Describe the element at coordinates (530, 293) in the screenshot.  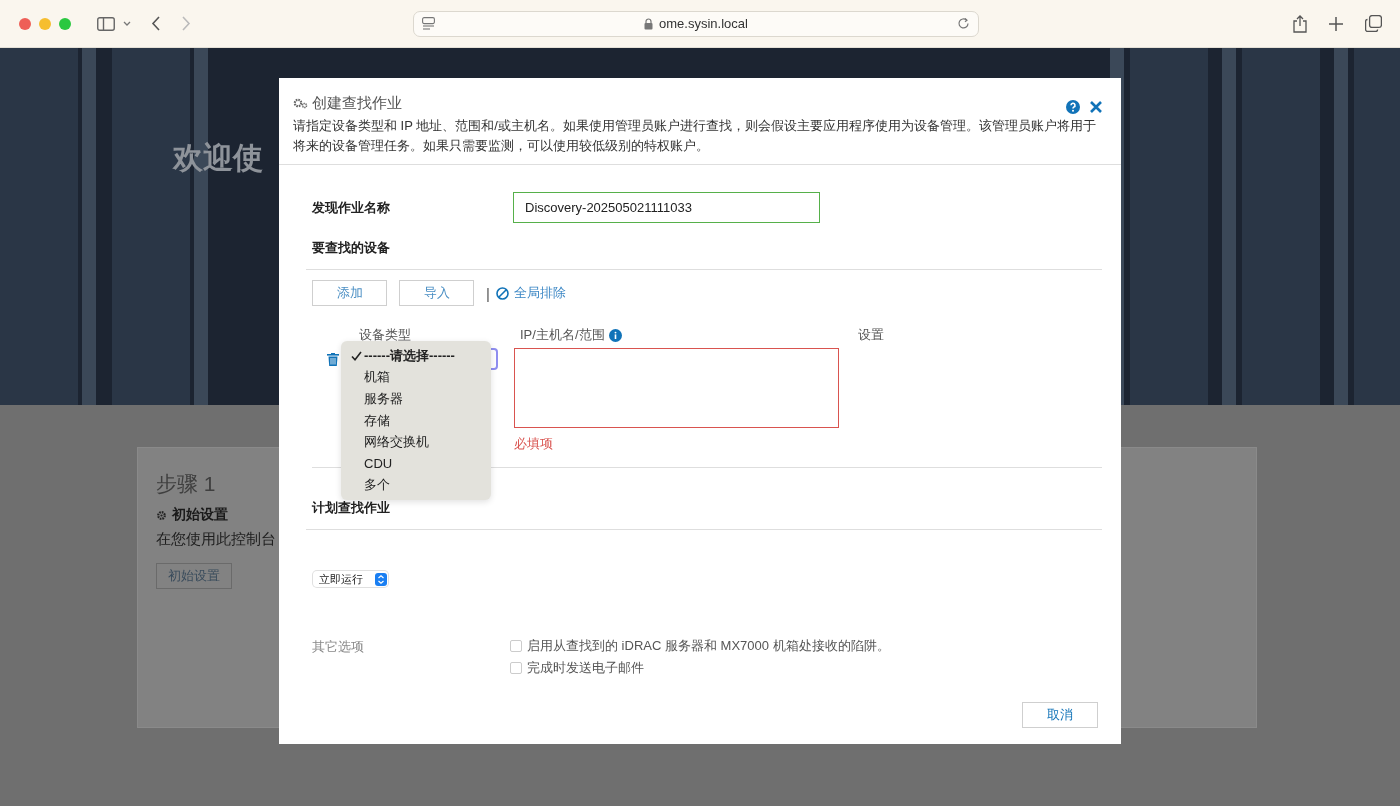
I see `global-exclude-link: 全局排除` at that location.